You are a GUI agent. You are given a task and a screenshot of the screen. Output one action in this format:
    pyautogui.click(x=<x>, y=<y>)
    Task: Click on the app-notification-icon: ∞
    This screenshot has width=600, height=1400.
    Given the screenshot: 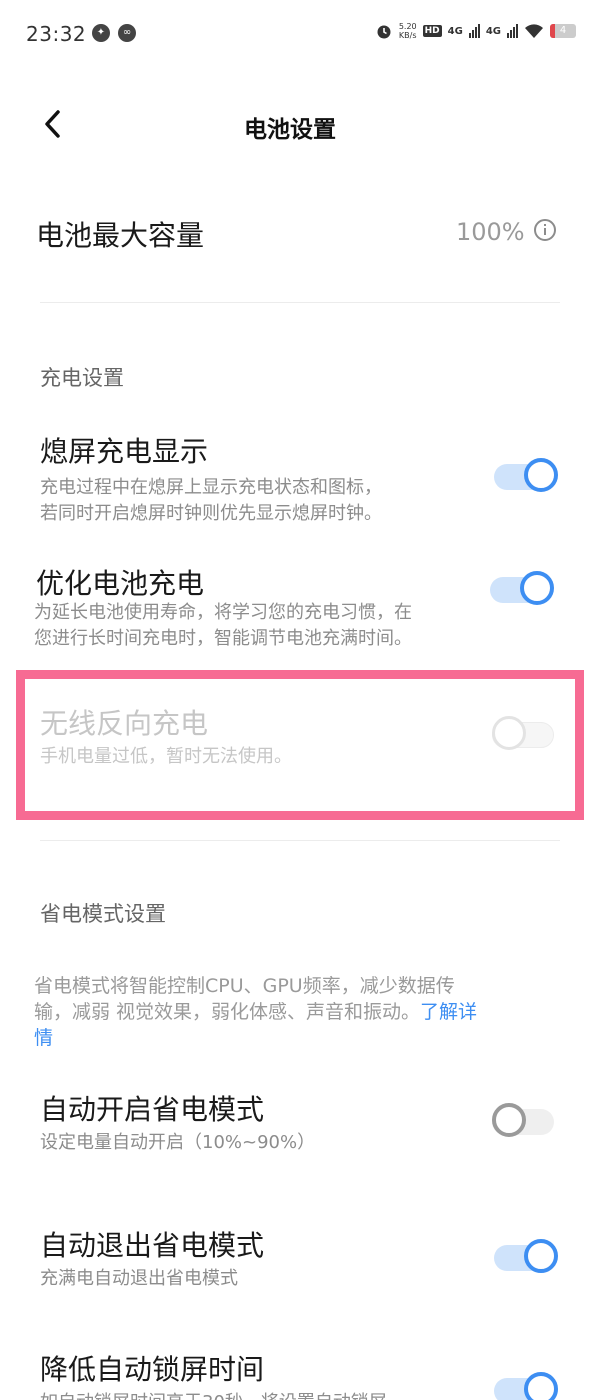 What is the action you would take?
    pyautogui.click(x=127, y=33)
    